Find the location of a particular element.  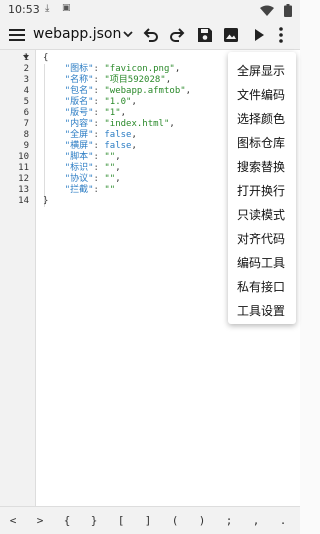

symbol-key: } is located at coordinates (94, 520).